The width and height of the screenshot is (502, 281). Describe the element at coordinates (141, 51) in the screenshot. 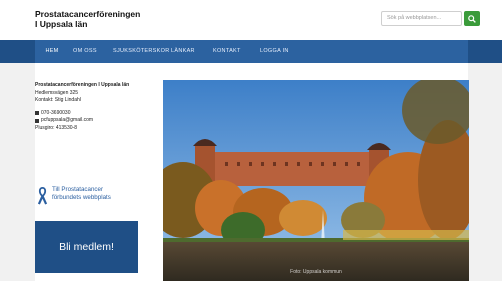

I see `nav-item-sjukskoterskor: SJUKSKÖTERSKOR` at that location.